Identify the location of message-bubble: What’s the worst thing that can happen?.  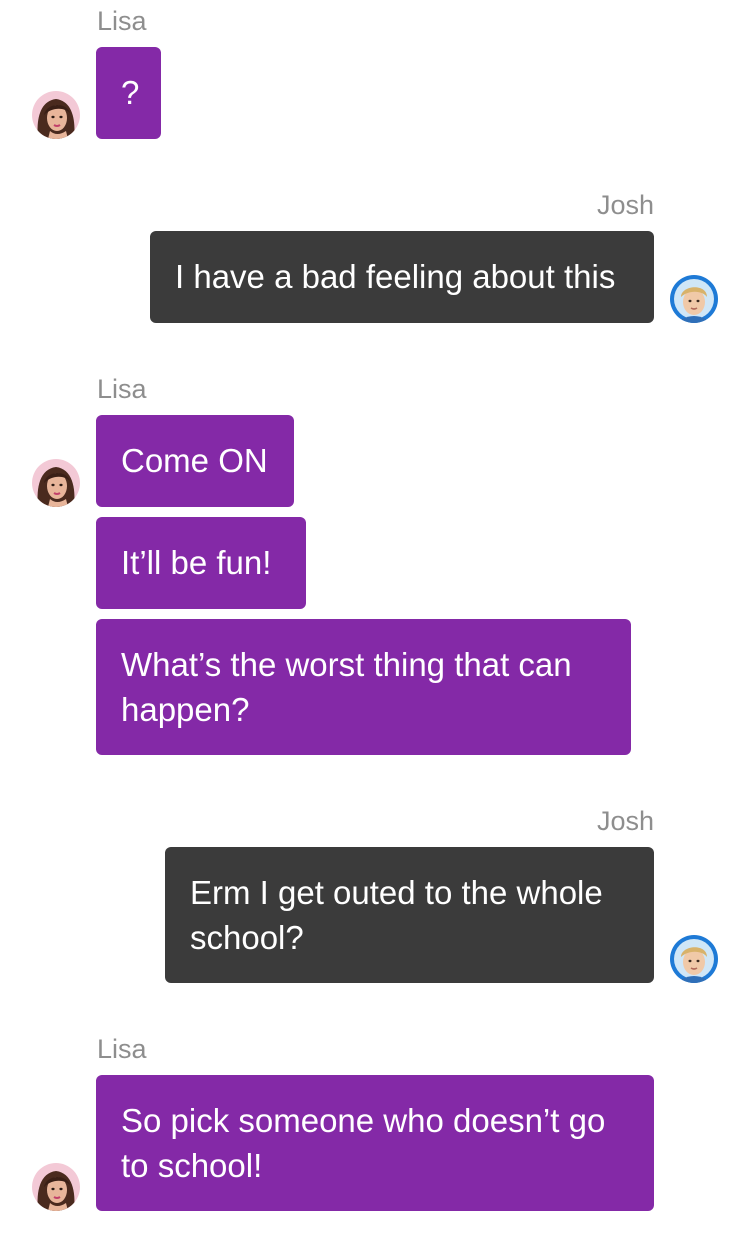
(363, 687).